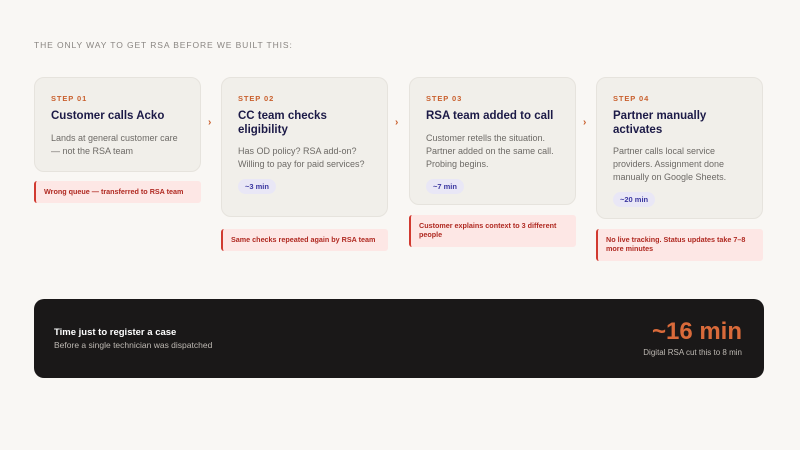 The image size is (800, 450). I want to click on pain-point-2: Same checks repeated again by RSA team, so click(304, 240).